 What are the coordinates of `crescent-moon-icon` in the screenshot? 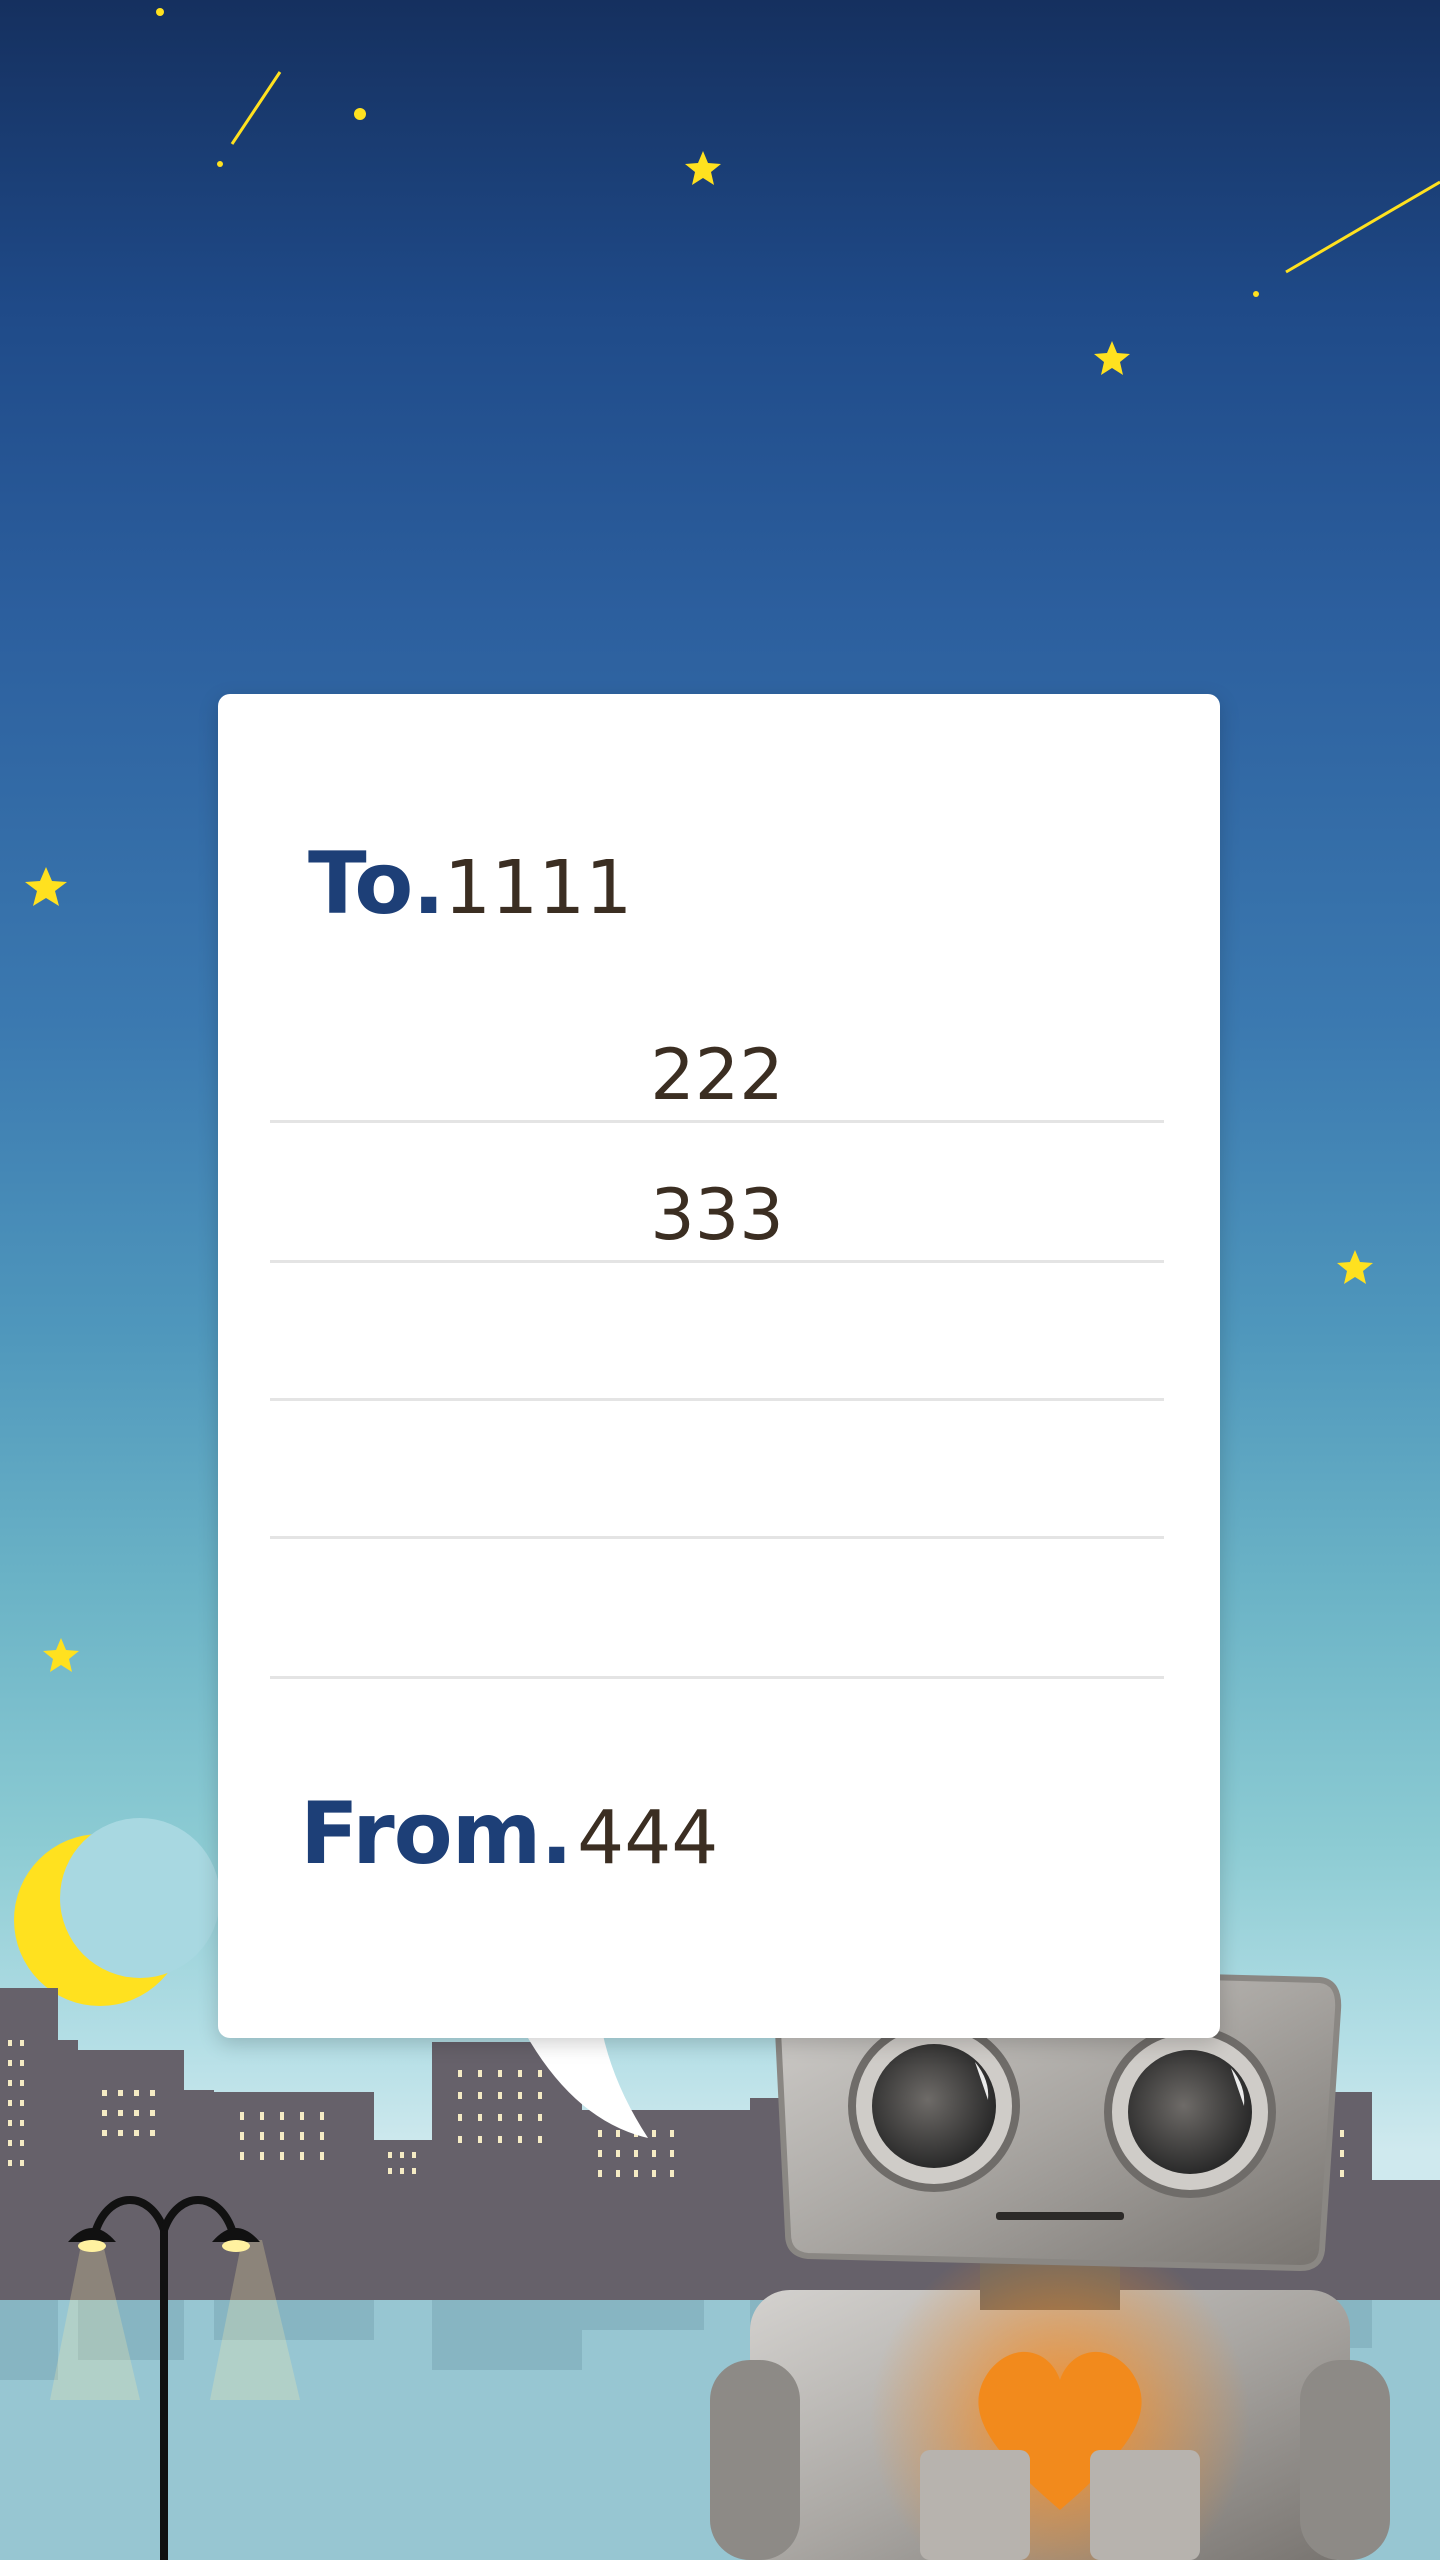 It's located at (117, 1912).